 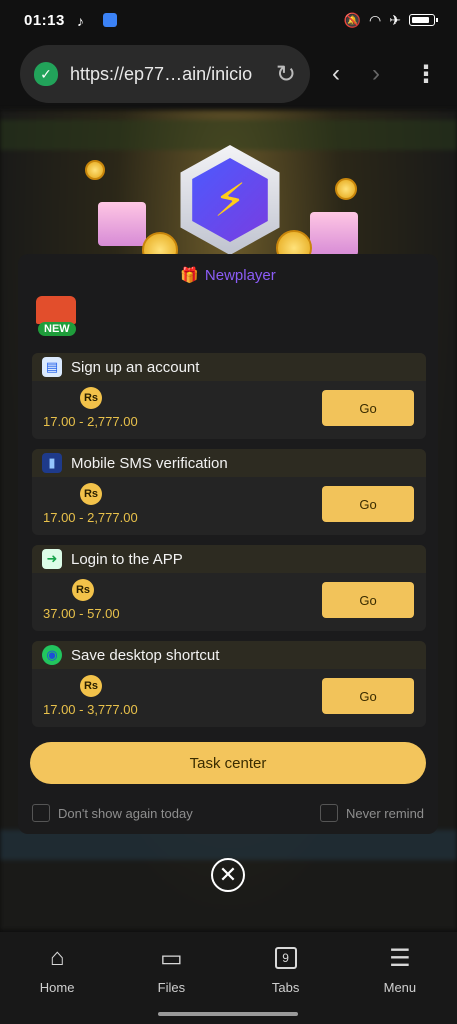 I want to click on close-modal-button: ✕, so click(x=228, y=875).